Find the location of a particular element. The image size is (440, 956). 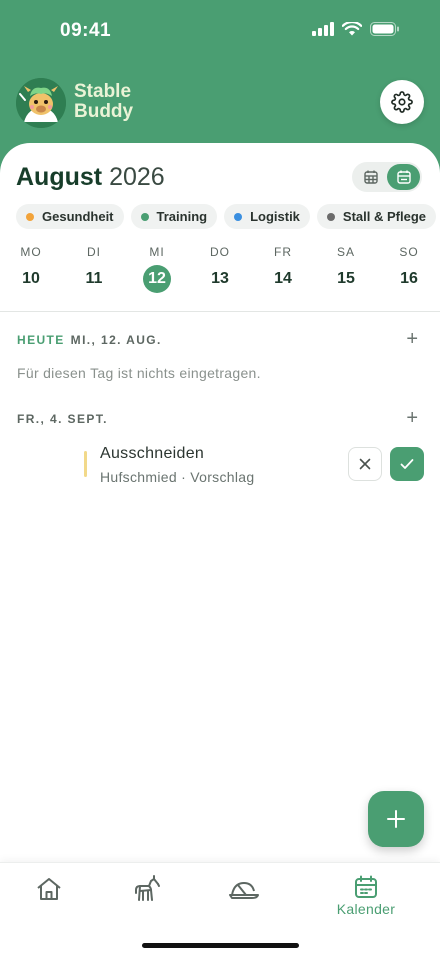

add-today-button: + is located at coordinates (412, 339).